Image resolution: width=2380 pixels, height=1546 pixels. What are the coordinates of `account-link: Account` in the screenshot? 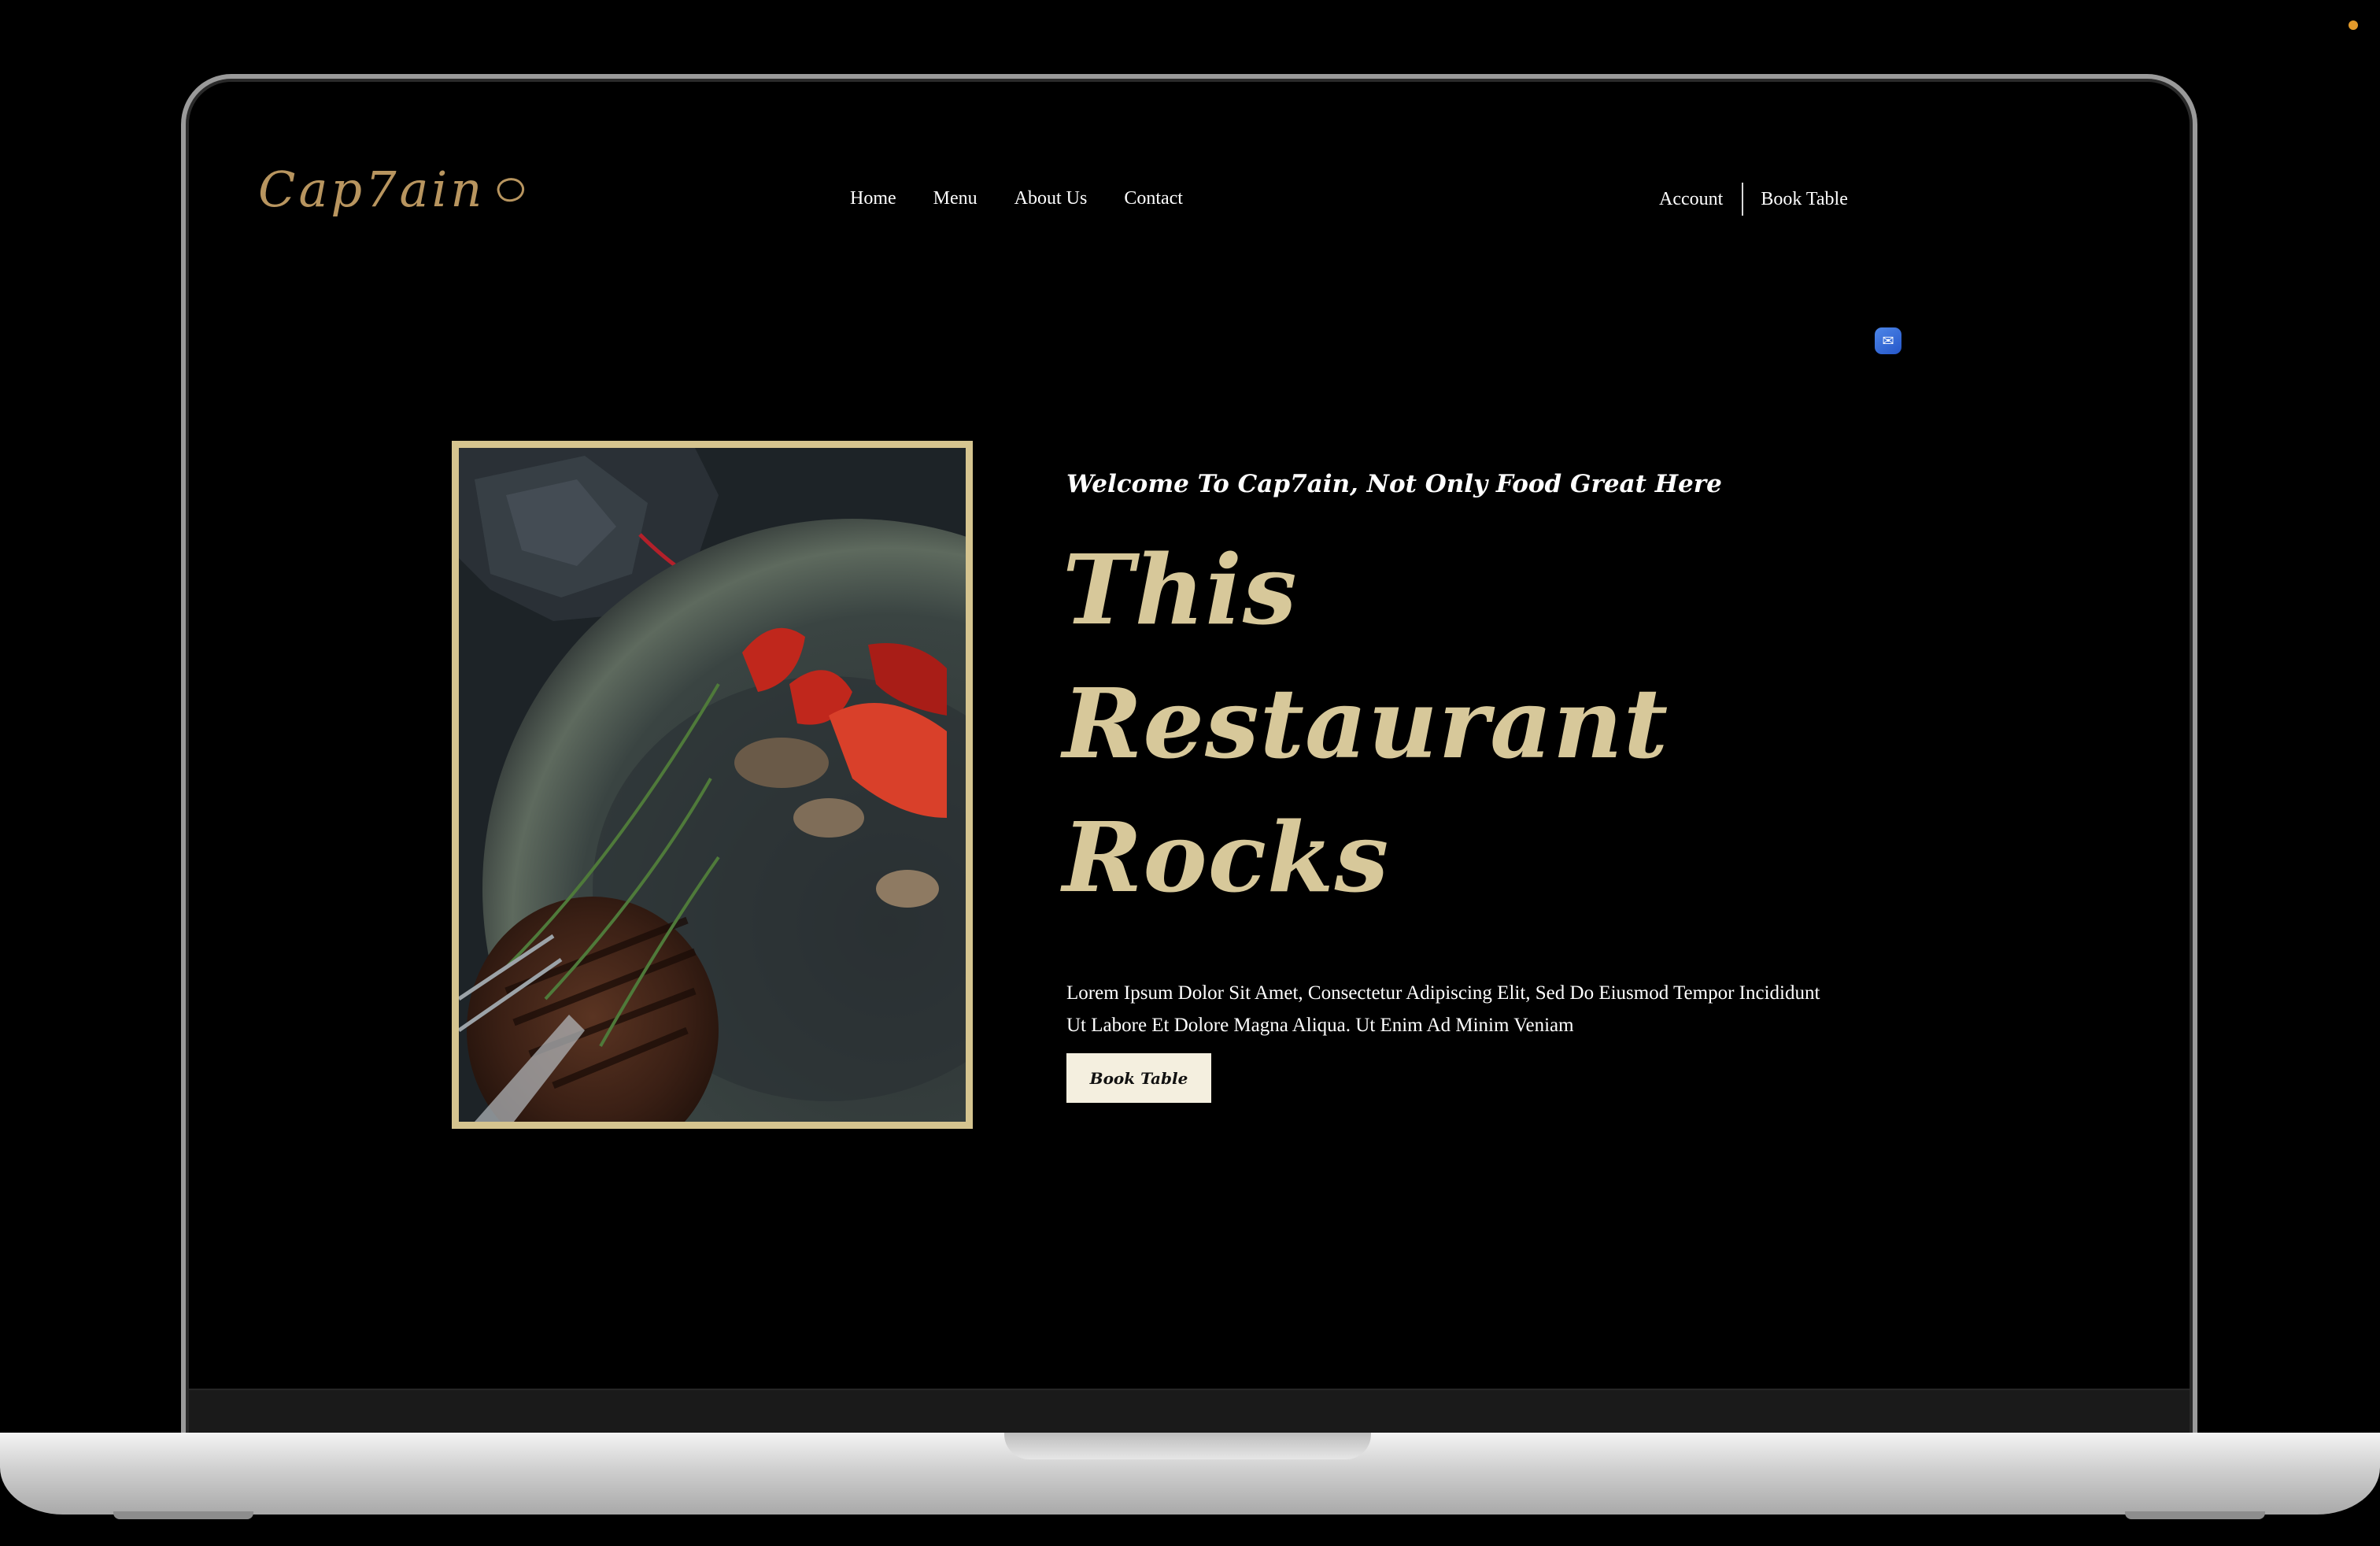 It's located at (1691, 199).